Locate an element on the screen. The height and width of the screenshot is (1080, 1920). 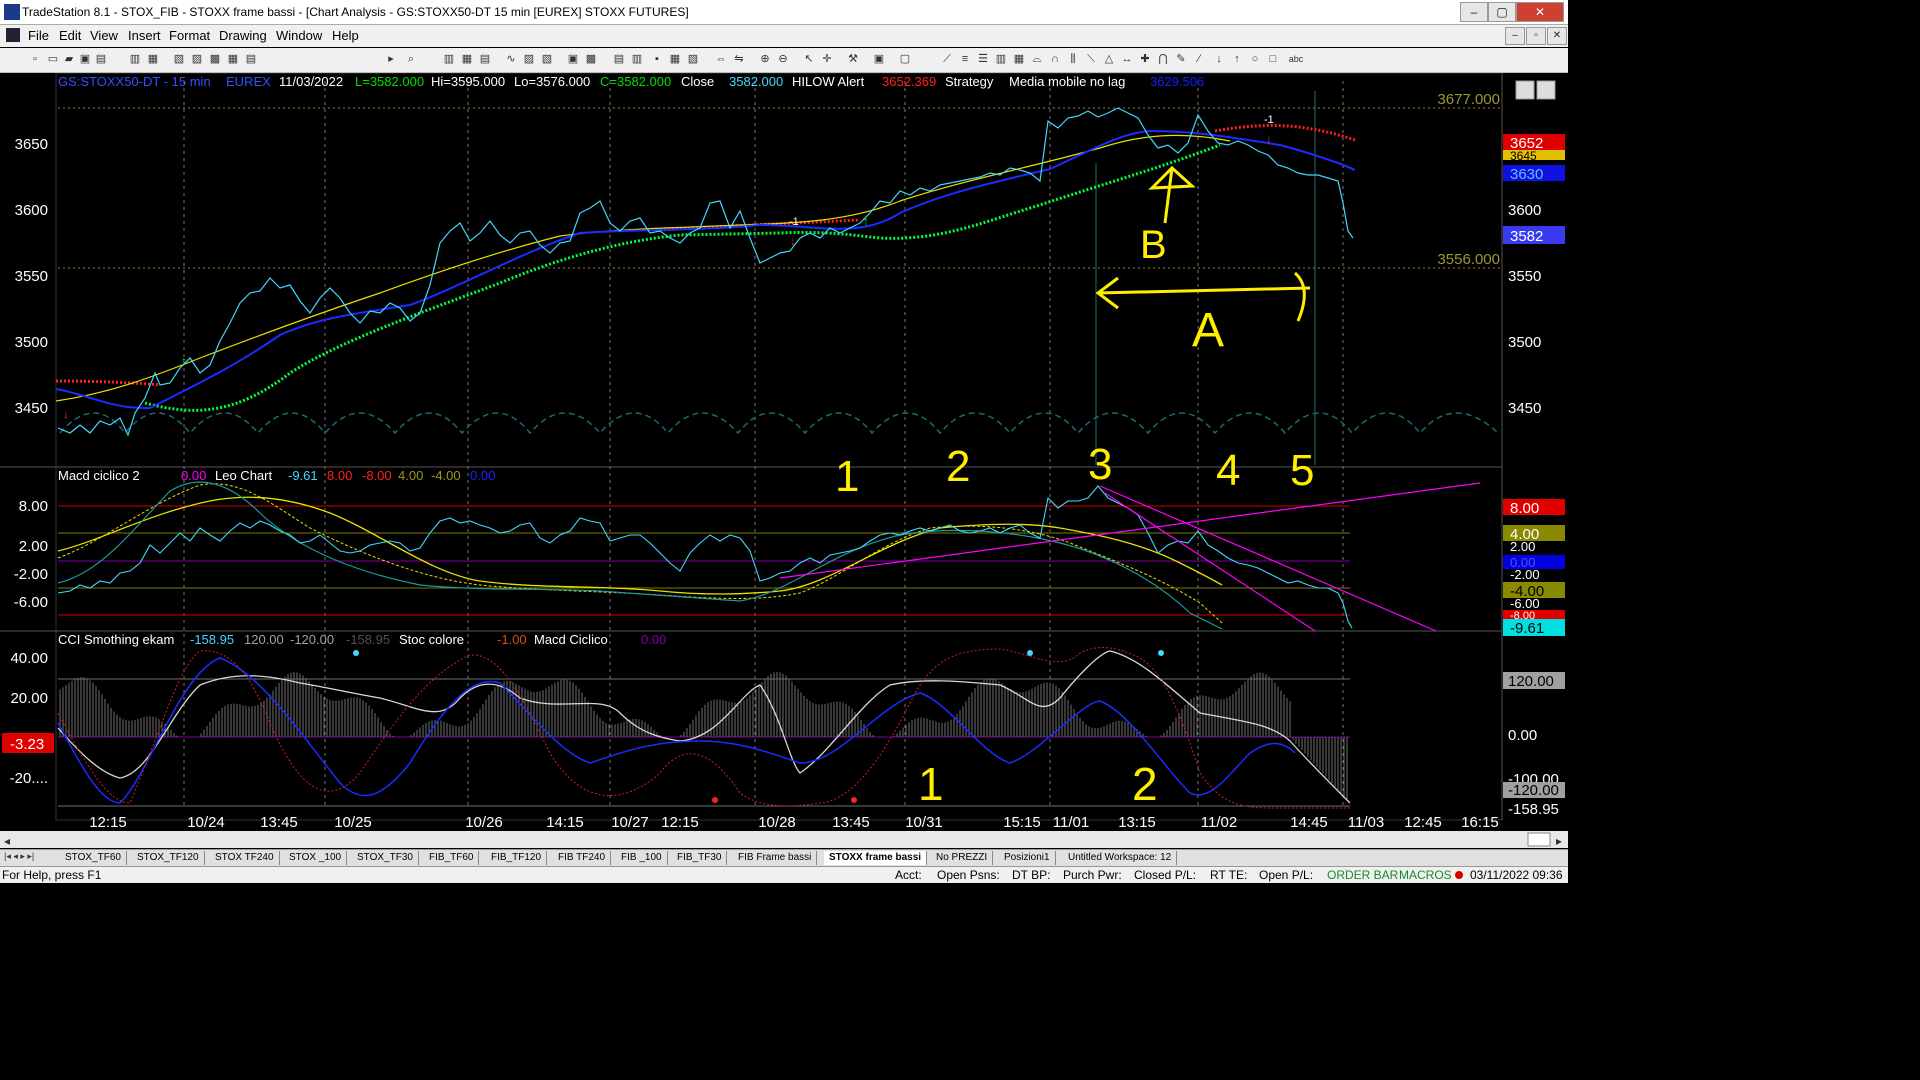
open-icon: ▭ is located at coordinates (53, 59).